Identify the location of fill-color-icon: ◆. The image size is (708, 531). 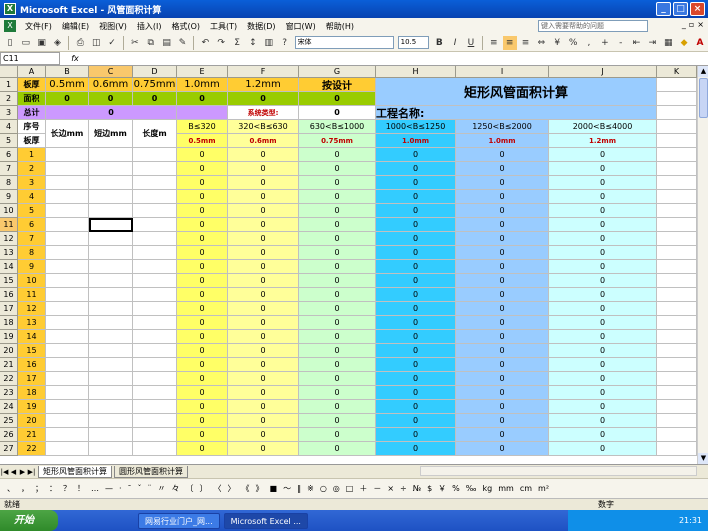
(684, 43).